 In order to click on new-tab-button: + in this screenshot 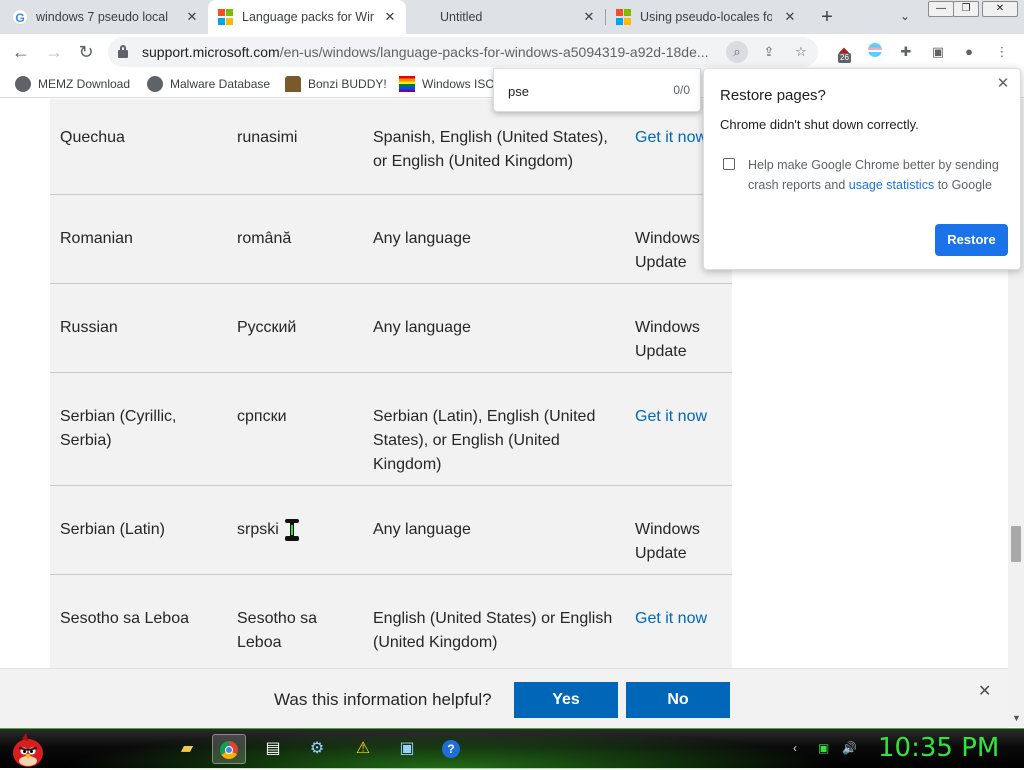, I will do `click(827, 17)`.